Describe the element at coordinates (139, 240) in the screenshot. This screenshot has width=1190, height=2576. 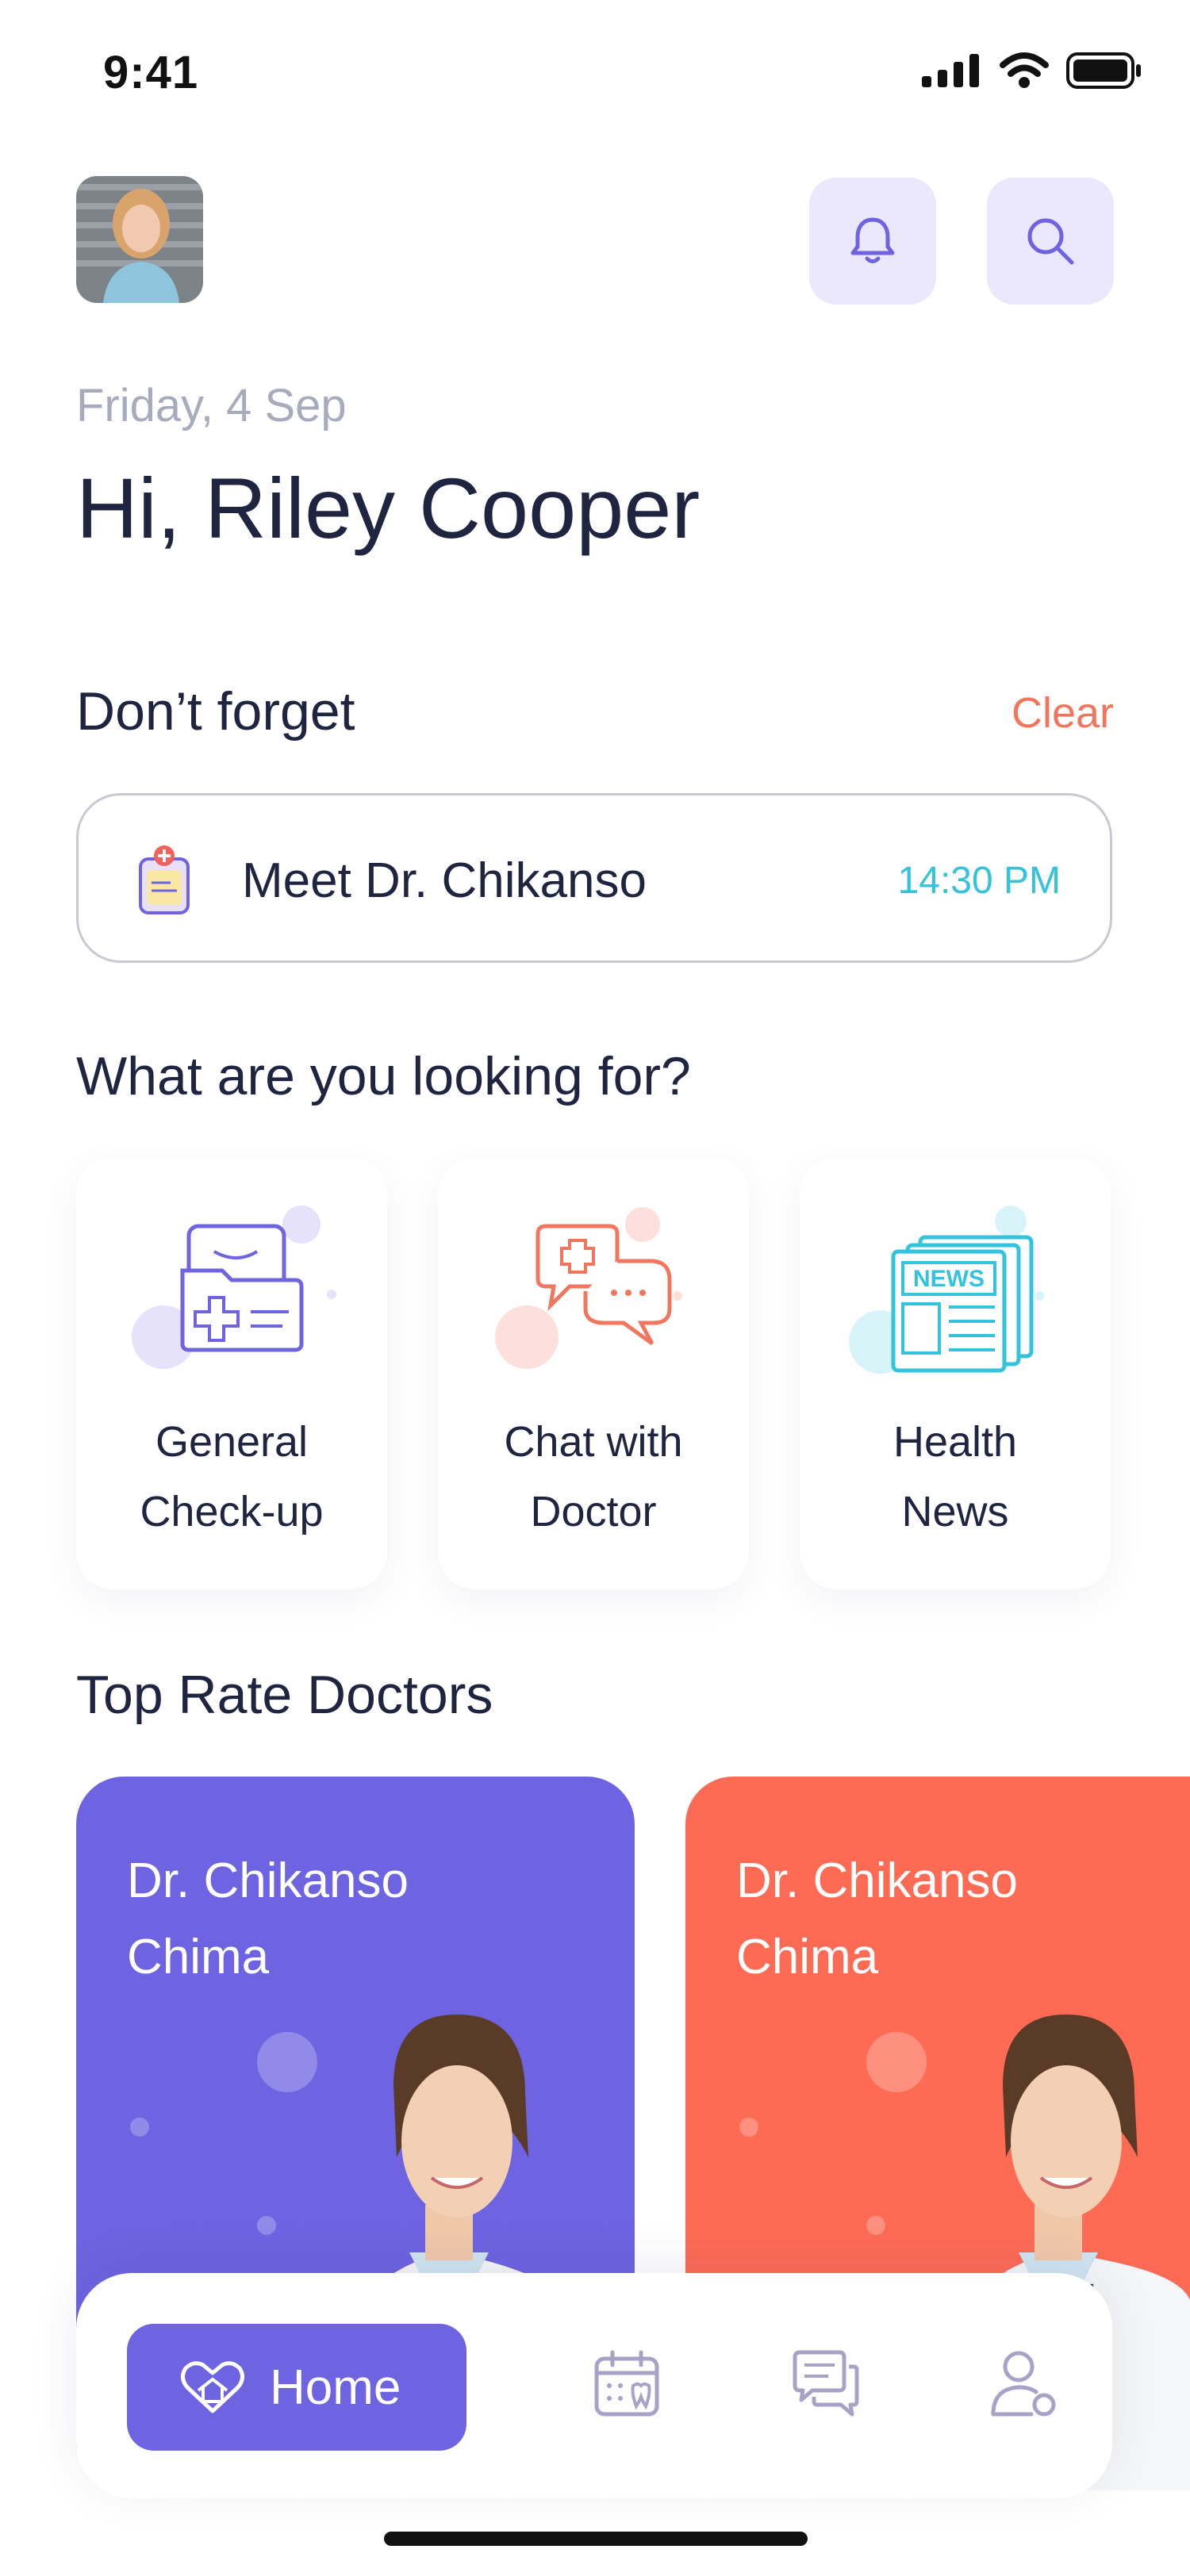
I see `user-avatar` at that location.